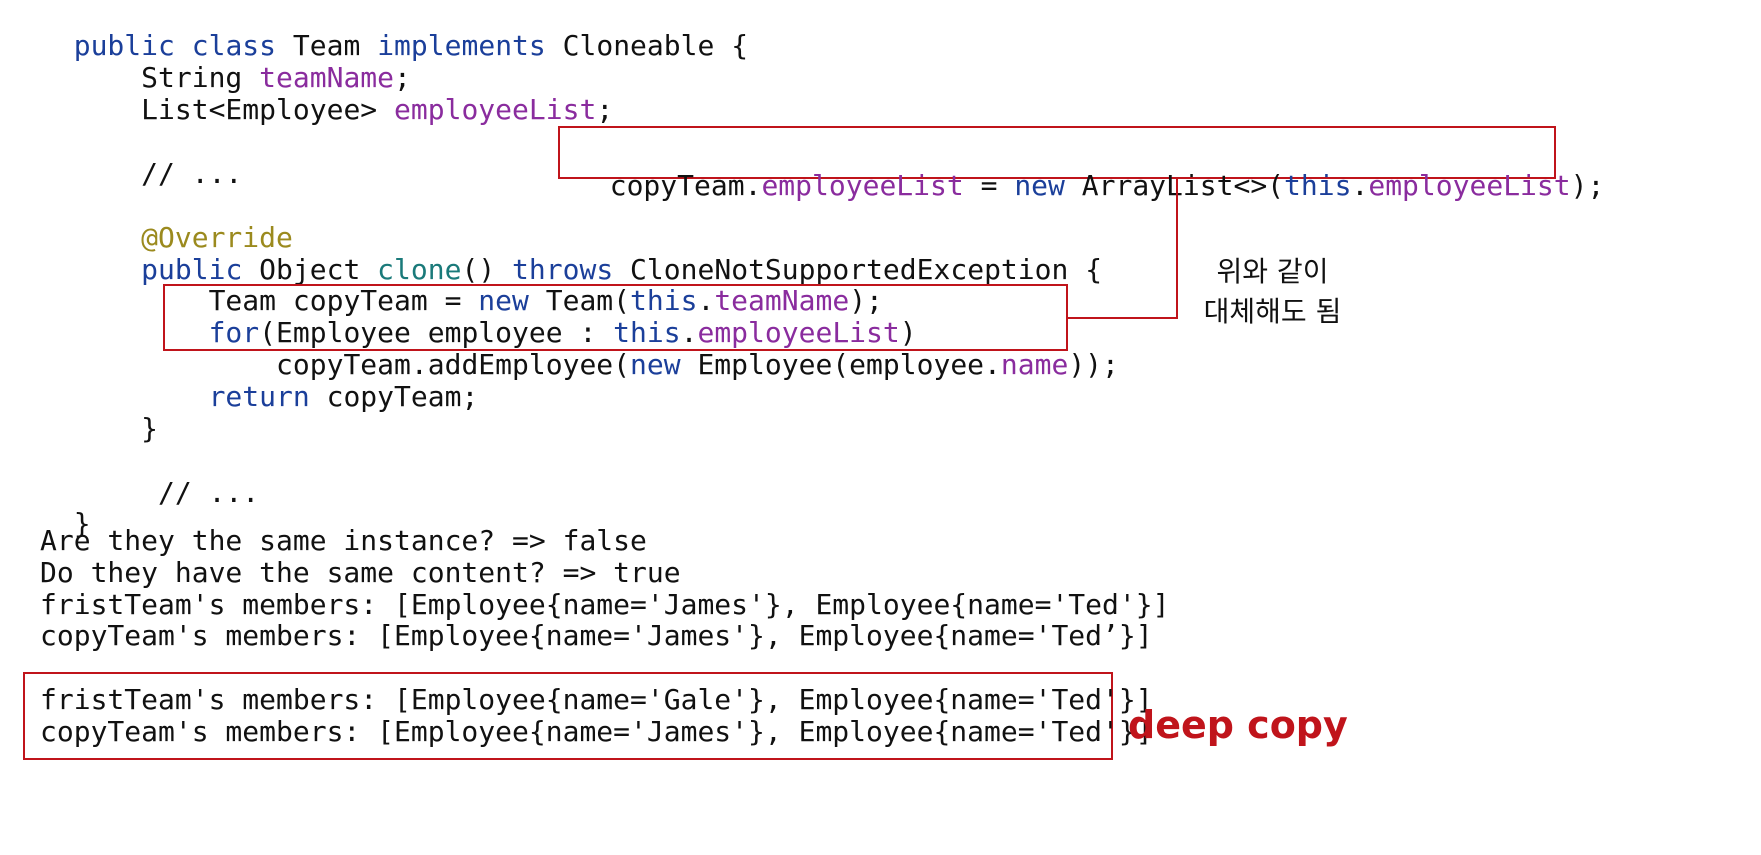 The height and width of the screenshot is (855, 1761). What do you see at coordinates (615, 317) in the screenshot?
I see `for-loop-highlight-box` at bounding box center [615, 317].